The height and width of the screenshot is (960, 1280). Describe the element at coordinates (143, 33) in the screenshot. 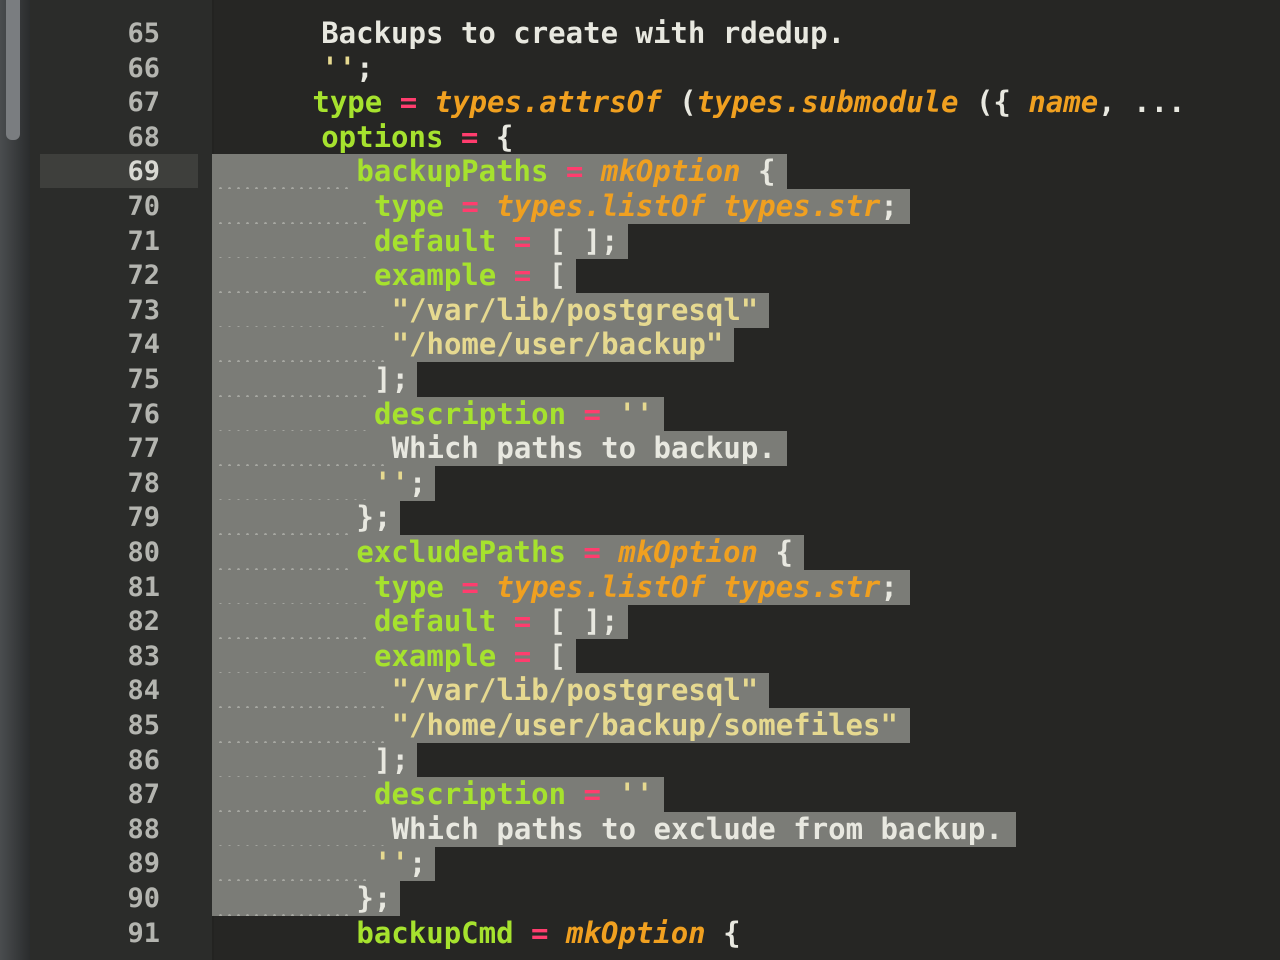

I see `line-number: 65` at that location.